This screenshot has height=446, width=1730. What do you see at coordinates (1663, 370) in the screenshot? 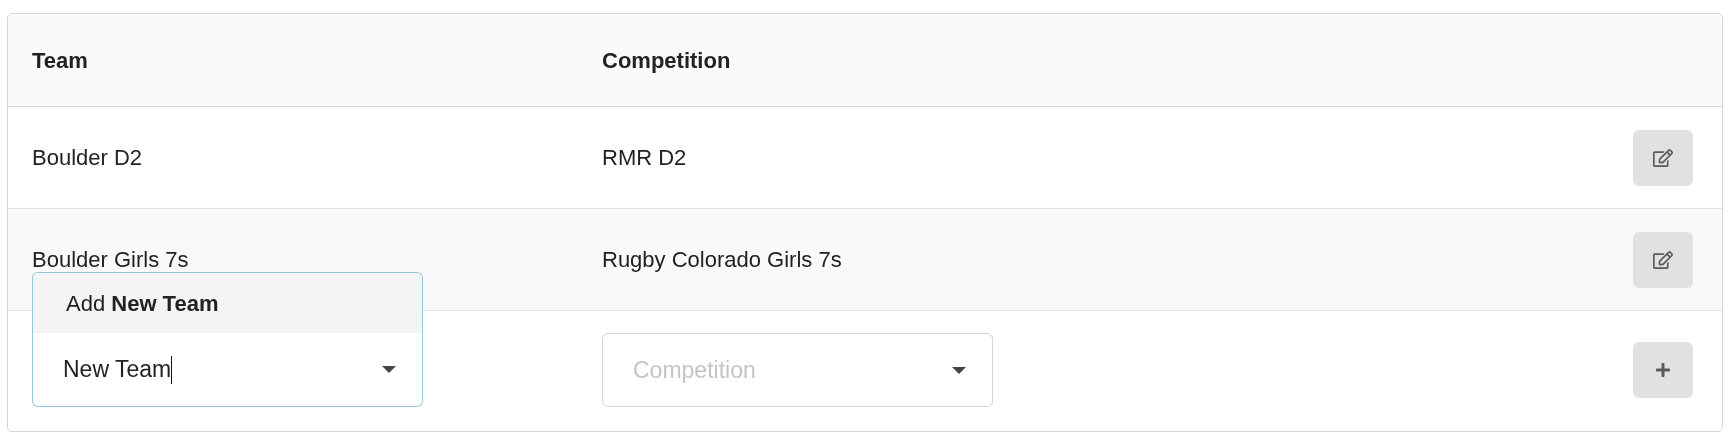
I see `plus-icon` at bounding box center [1663, 370].